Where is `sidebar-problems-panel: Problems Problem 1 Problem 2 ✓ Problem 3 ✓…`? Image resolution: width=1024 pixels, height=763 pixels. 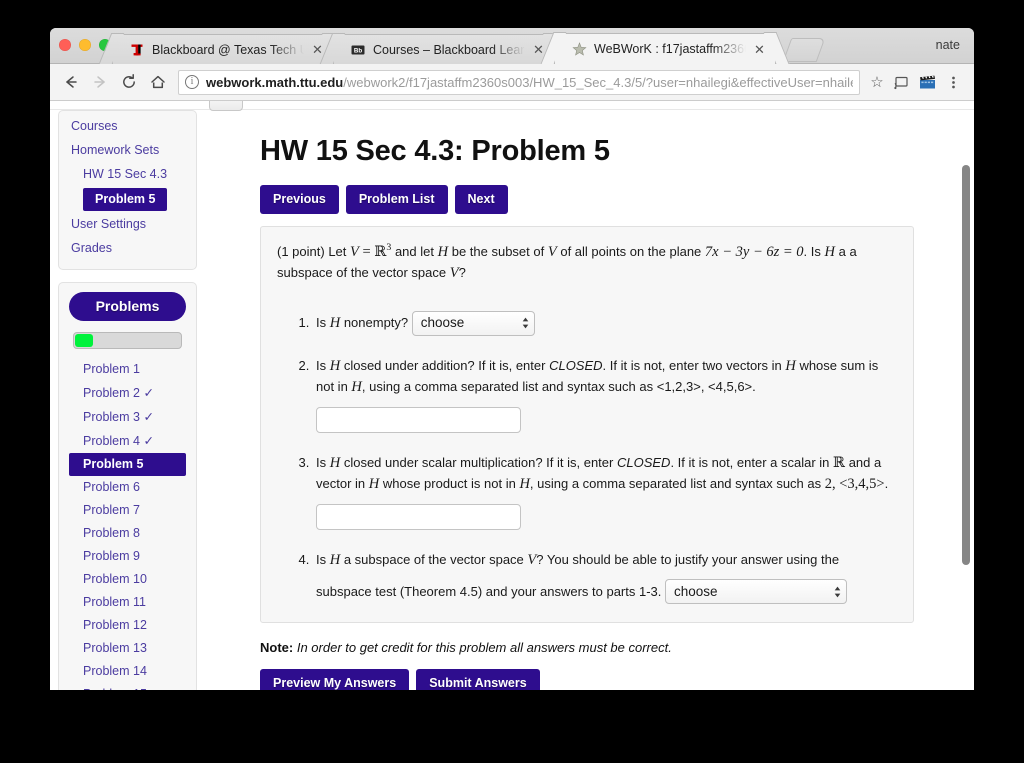 sidebar-problems-panel: Problems Problem 1 Problem 2 ✓ Problem 3 ✓… is located at coordinates (127, 485).